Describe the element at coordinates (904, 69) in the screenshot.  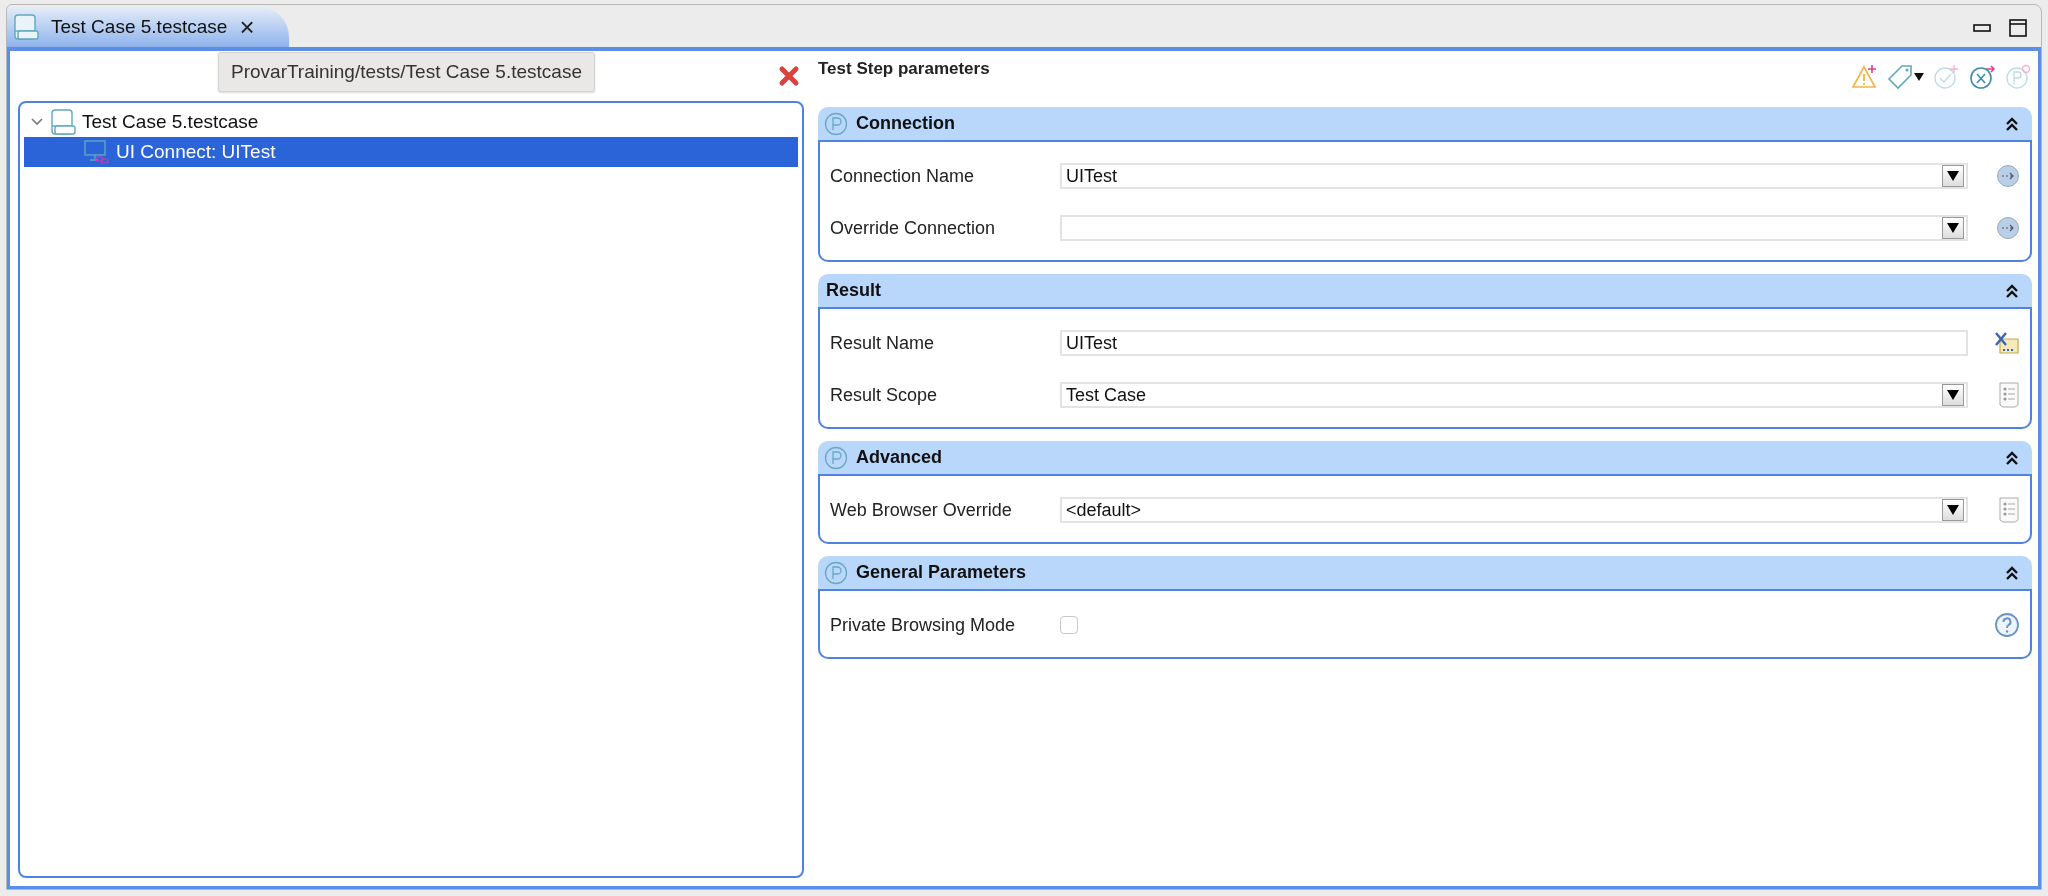
I see `panel-title: Test Step parameters` at that location.